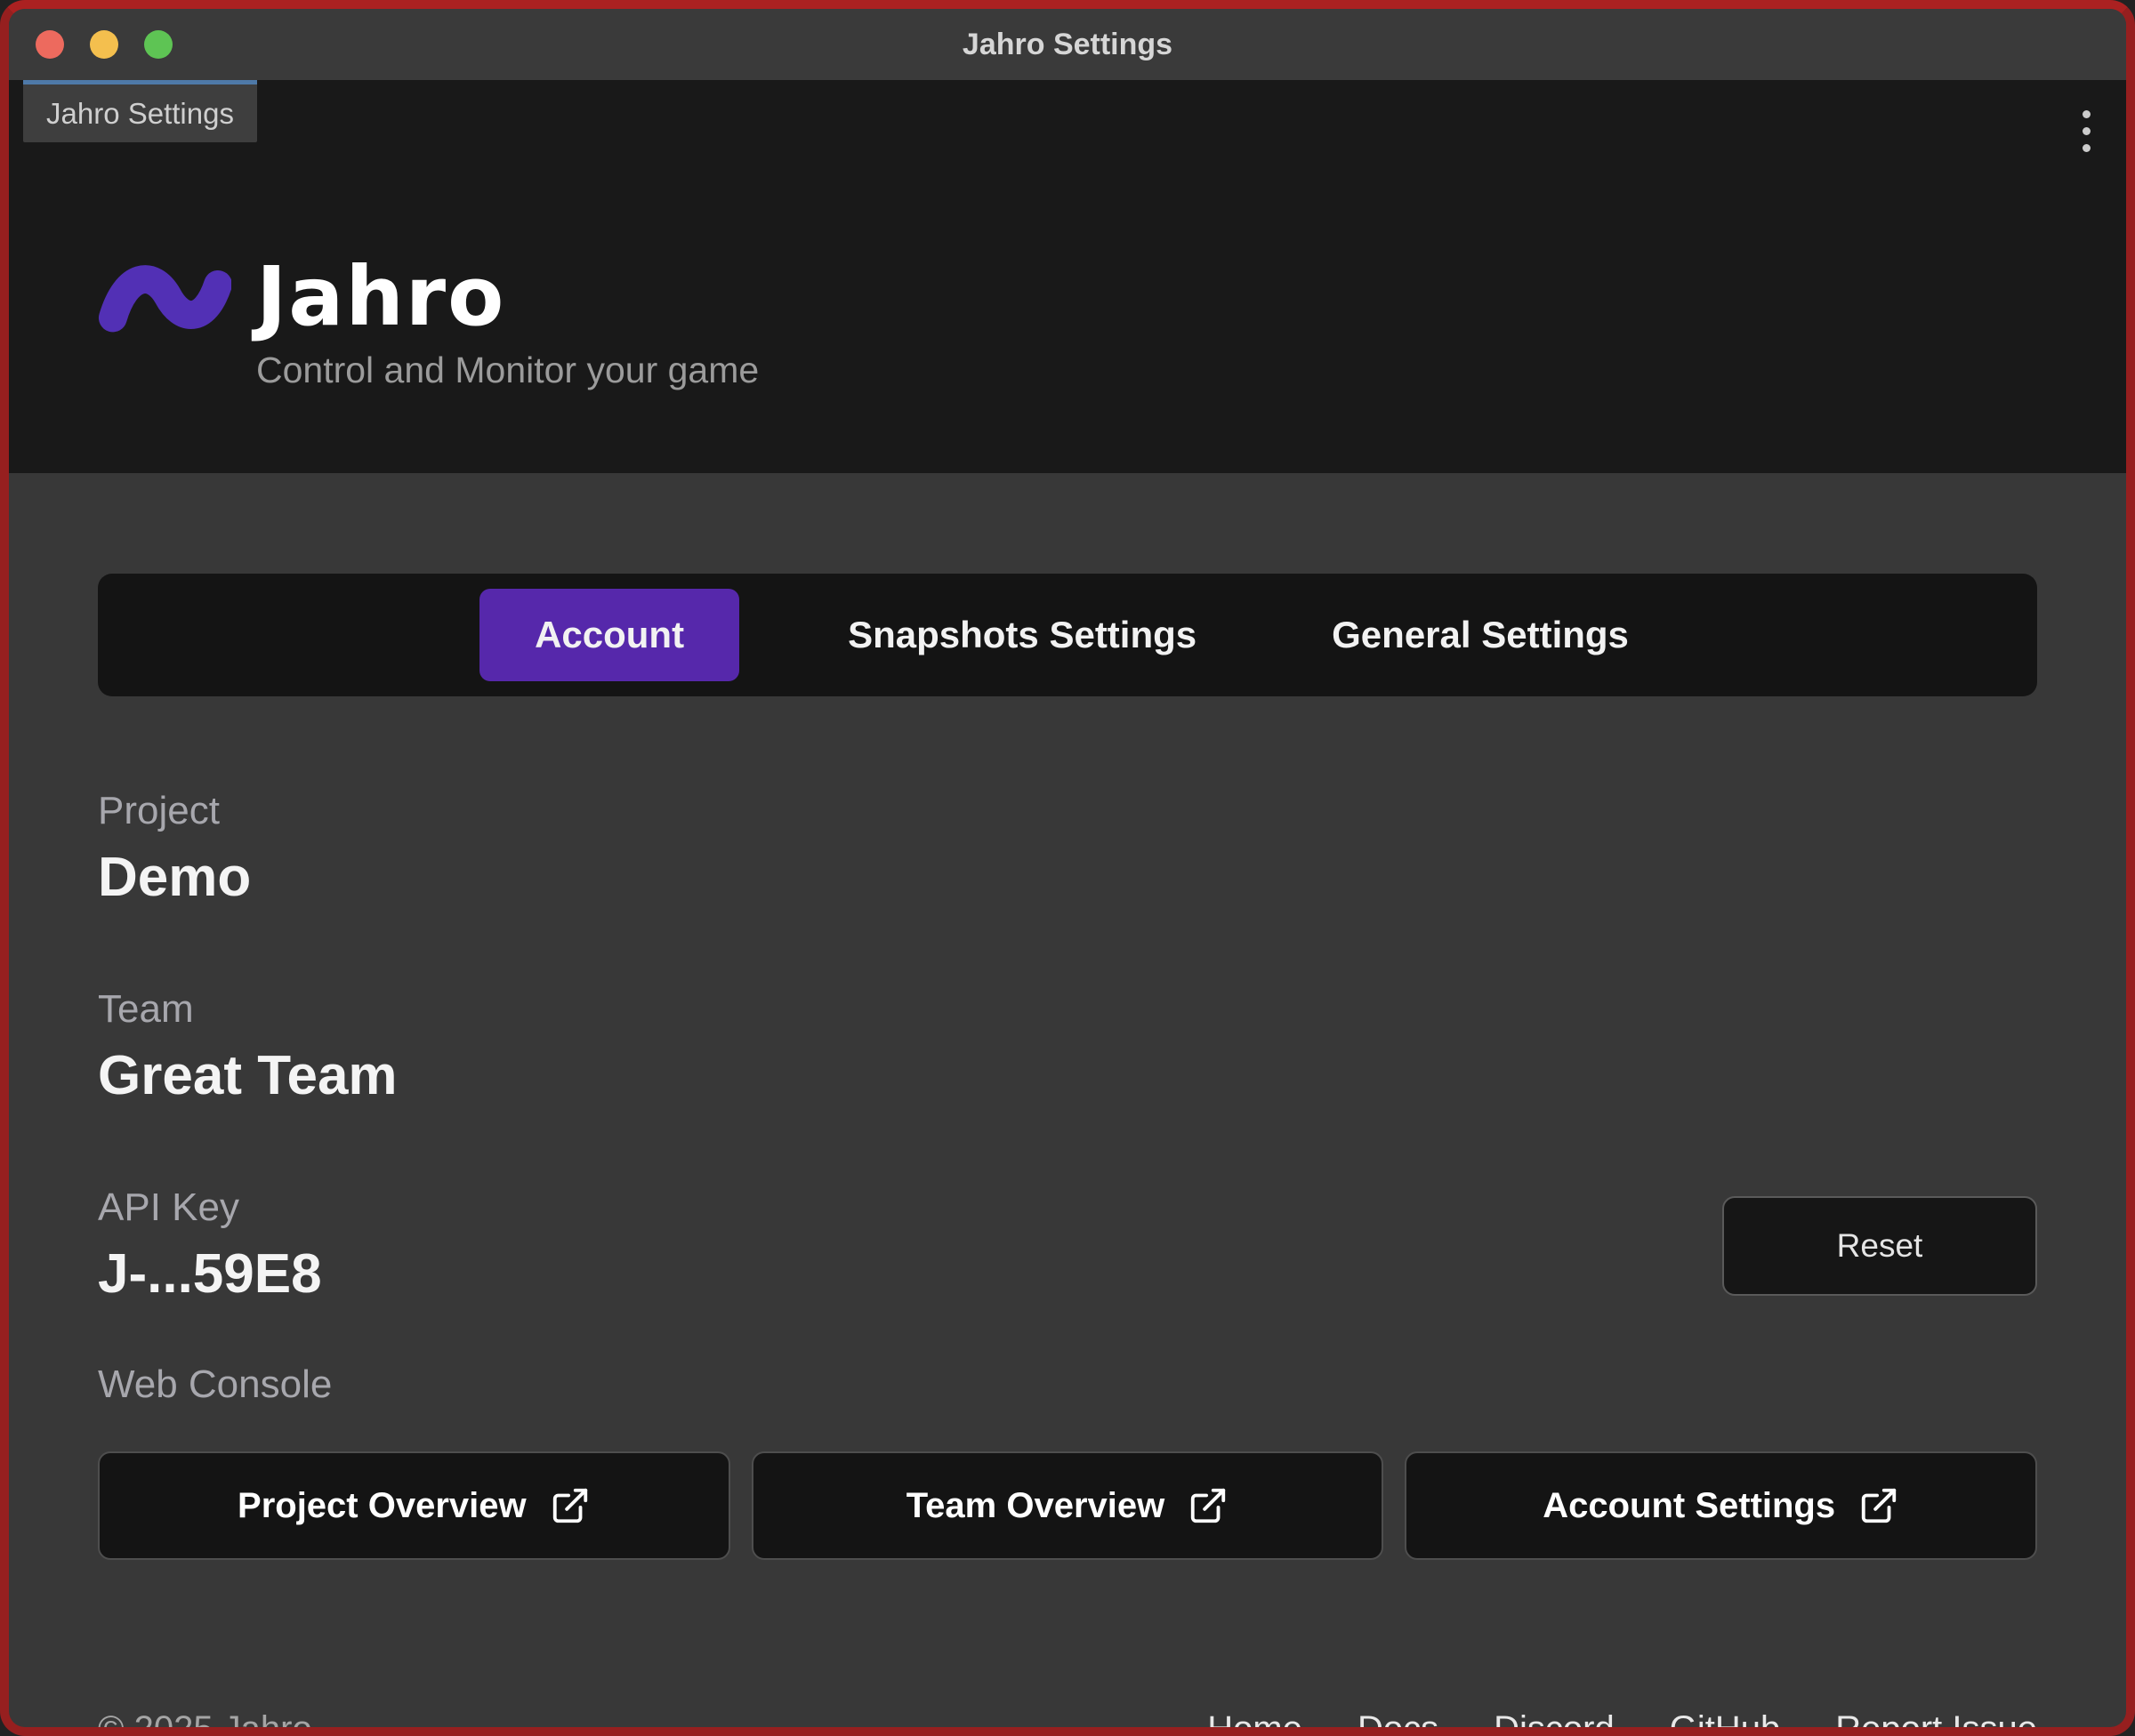 The image size is (2135, 1736). I want to click on copyright-text: © 2025 Jahro, so click(205, 1723).